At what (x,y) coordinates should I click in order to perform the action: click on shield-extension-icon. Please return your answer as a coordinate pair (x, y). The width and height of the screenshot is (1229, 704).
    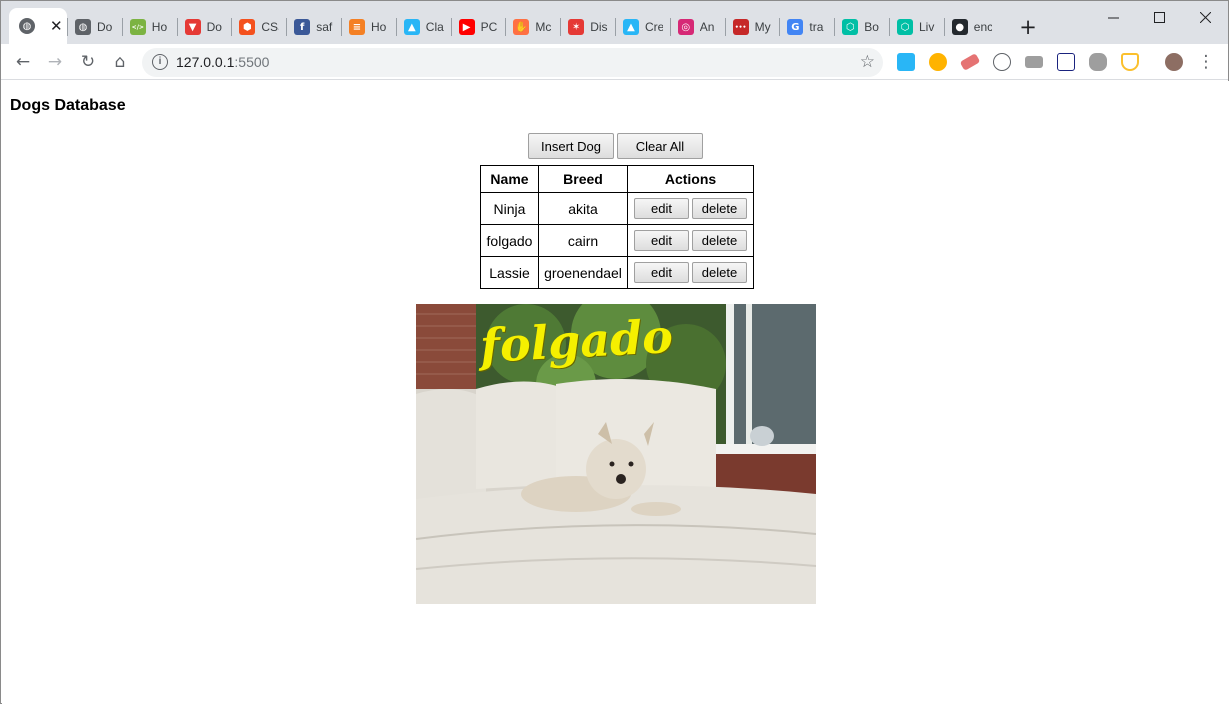
    Looking at the image, I should click on (1130, 62).